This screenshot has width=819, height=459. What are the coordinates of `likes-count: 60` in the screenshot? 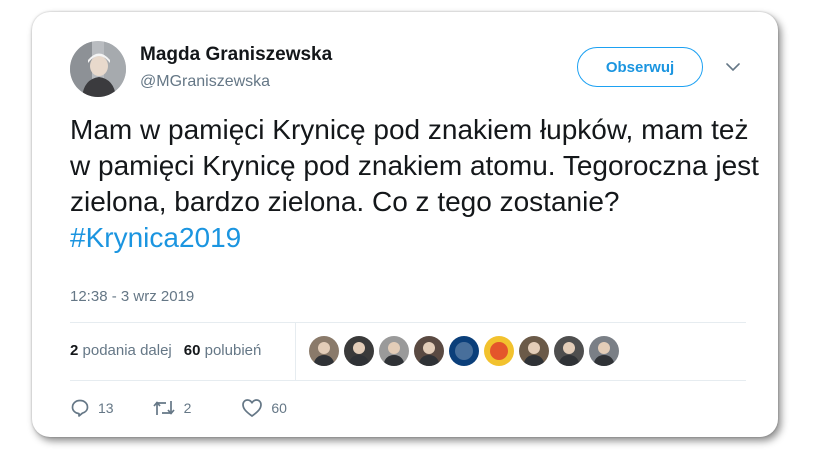 It's located at (192, 350).